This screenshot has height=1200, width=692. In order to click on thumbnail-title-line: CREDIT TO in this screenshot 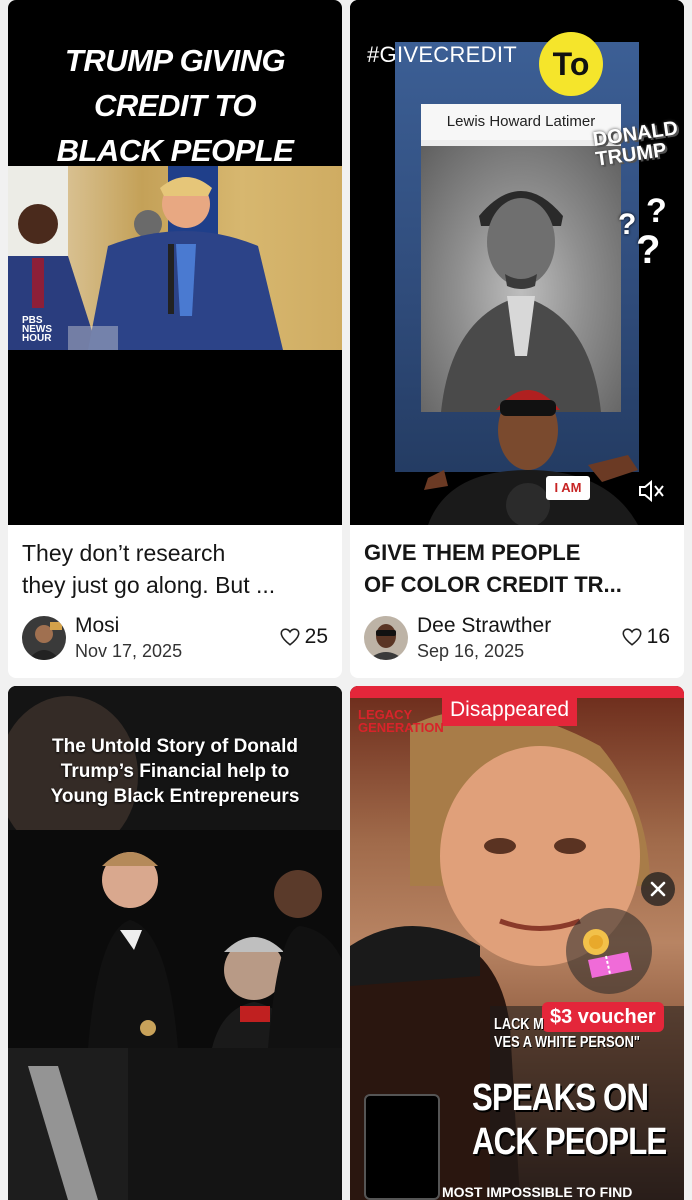, I will do `click(175, 105)`.